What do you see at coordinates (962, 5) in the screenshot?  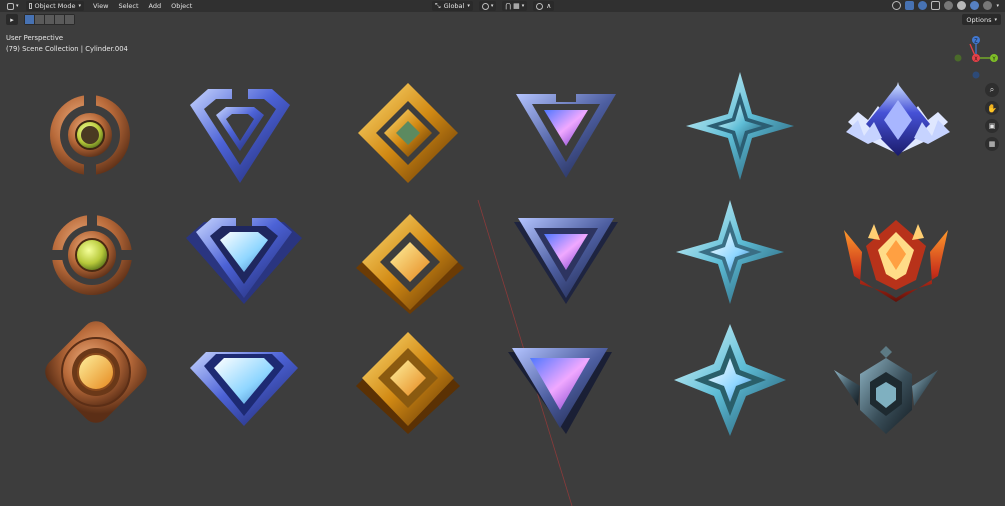 I see `solid-shading-icon` at bounding box center [962, 5].